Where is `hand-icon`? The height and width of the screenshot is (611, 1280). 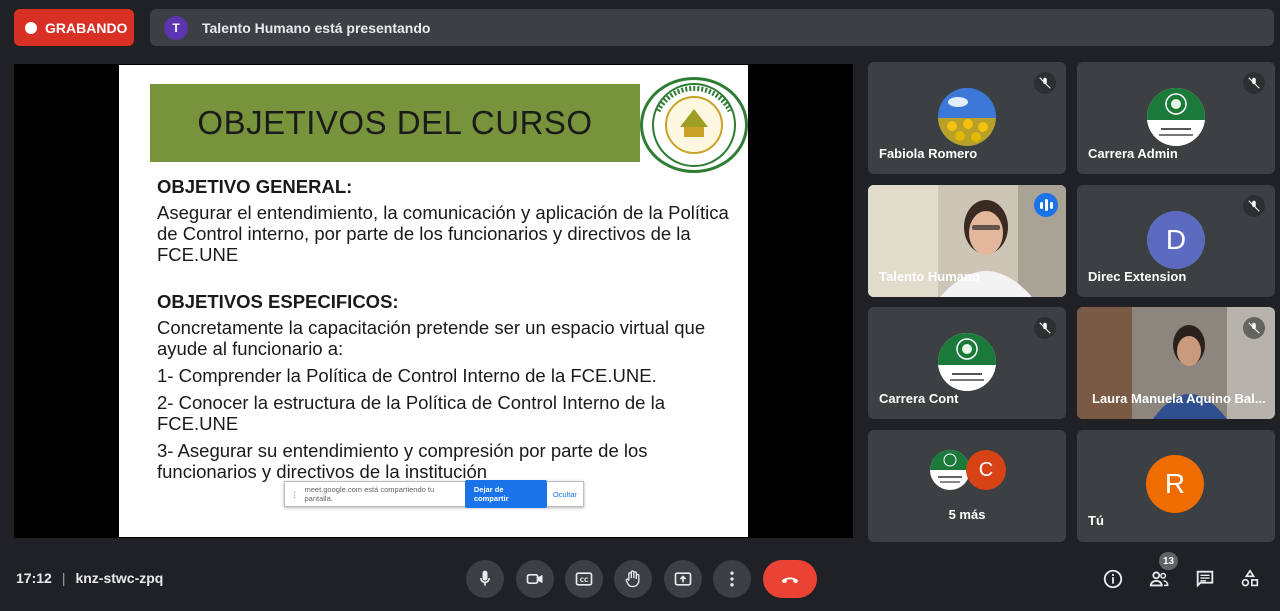 hand-icon is located at coordinates (632, 579).